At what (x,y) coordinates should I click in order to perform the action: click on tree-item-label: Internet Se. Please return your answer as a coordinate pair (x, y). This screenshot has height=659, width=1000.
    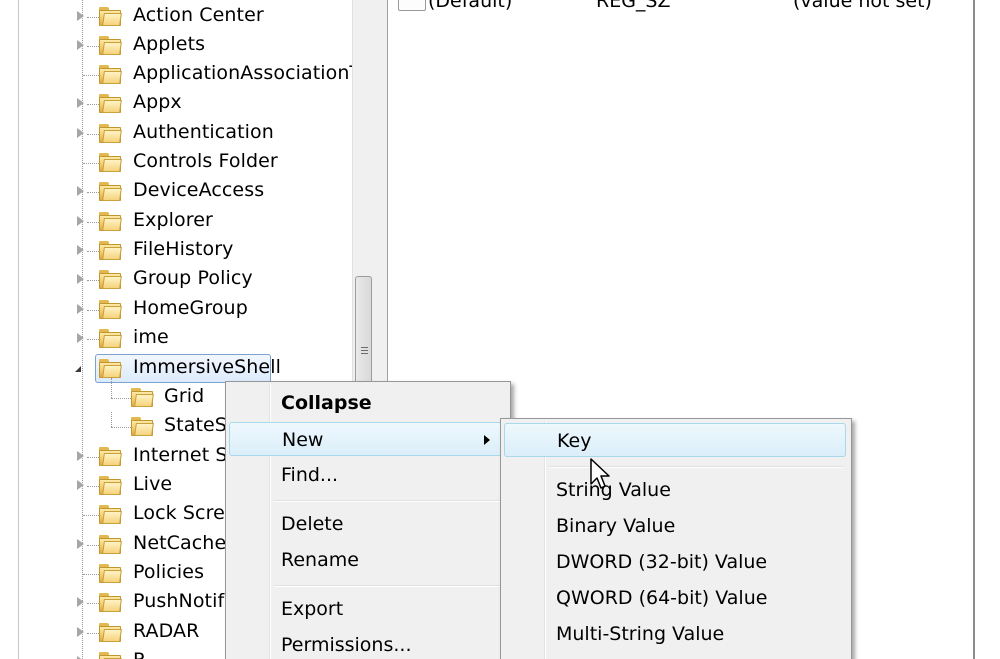
    Looking at the image, I should click on (186, 455).